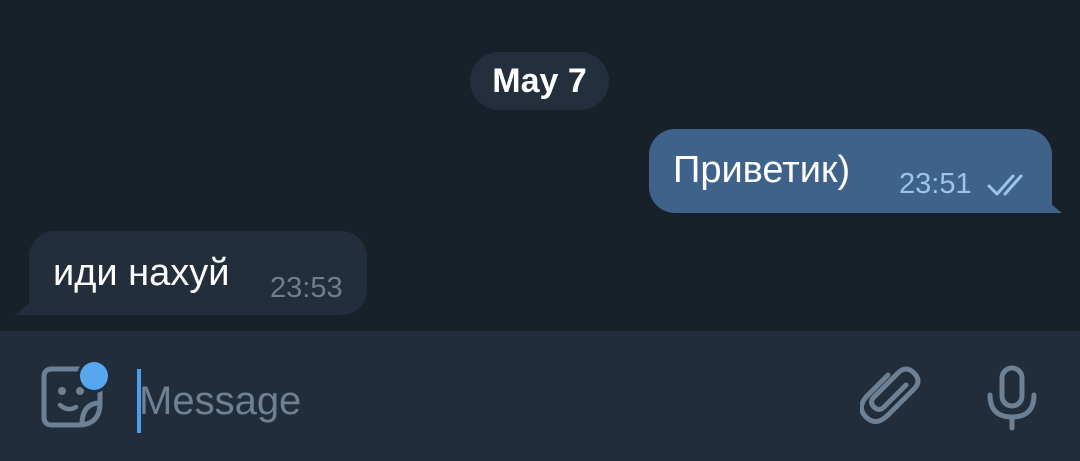 This screenshot has height=461, width=1080. What do you see at coordinates (539, 81) in the screenshot?
I see `date-separator: May 7` at bounding box center [539, 81].